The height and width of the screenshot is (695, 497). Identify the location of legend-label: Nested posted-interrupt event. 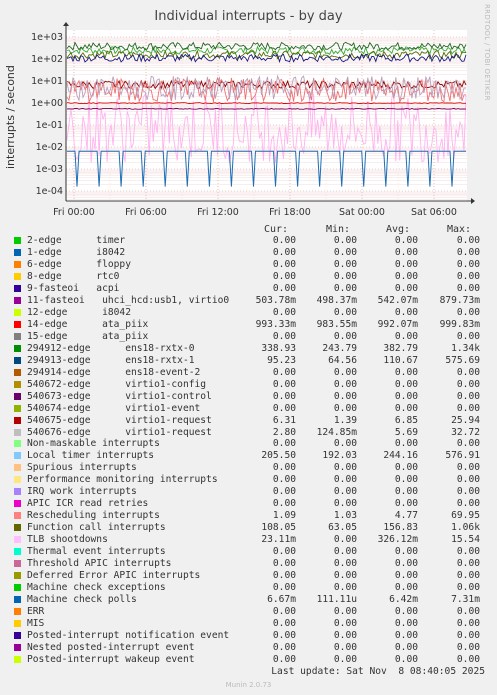
(111, 647).